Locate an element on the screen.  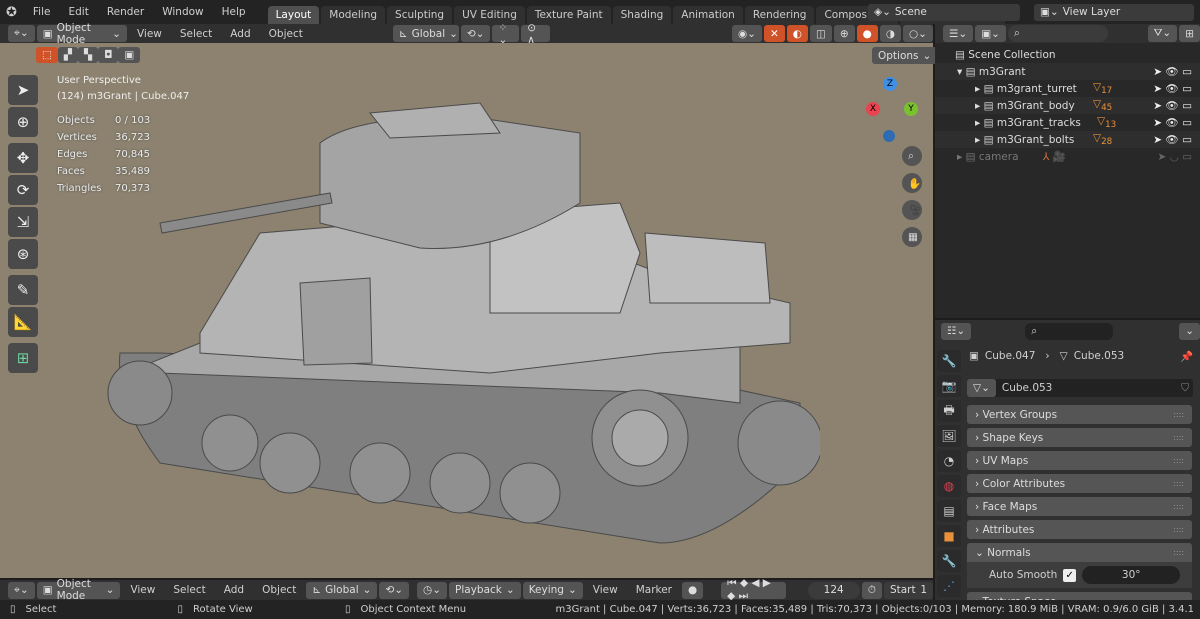
blender-logo-icon: ✪ is located at coordinates (11, 12).